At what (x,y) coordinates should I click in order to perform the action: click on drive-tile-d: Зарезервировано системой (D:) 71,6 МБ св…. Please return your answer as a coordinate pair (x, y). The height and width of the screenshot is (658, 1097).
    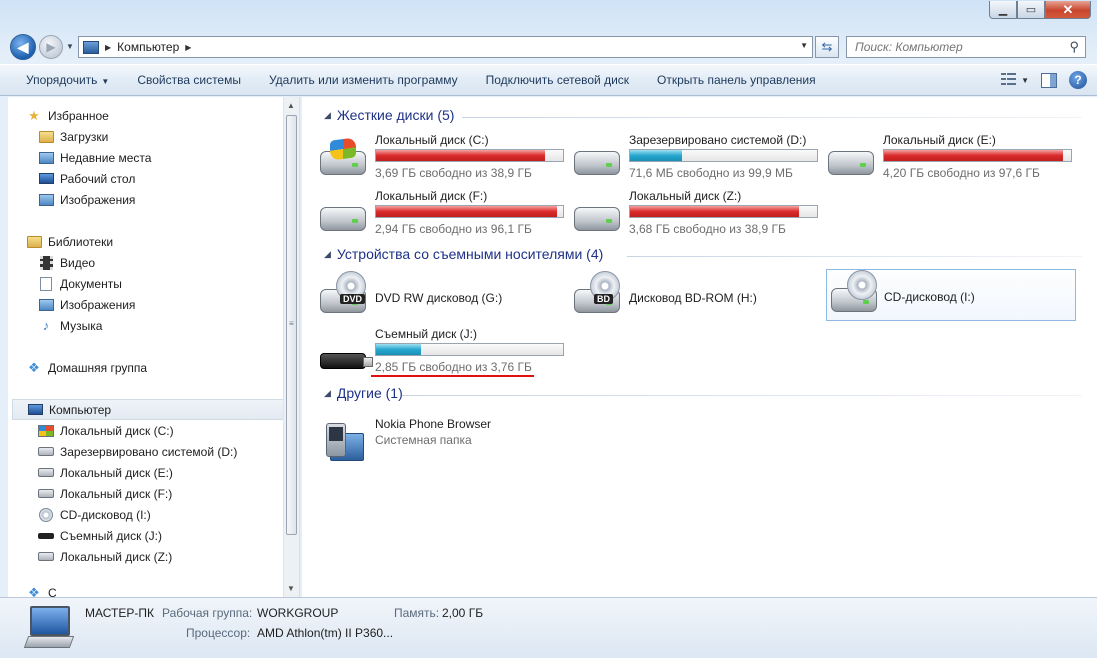
    Looking at the image, I should click on (691, 158).